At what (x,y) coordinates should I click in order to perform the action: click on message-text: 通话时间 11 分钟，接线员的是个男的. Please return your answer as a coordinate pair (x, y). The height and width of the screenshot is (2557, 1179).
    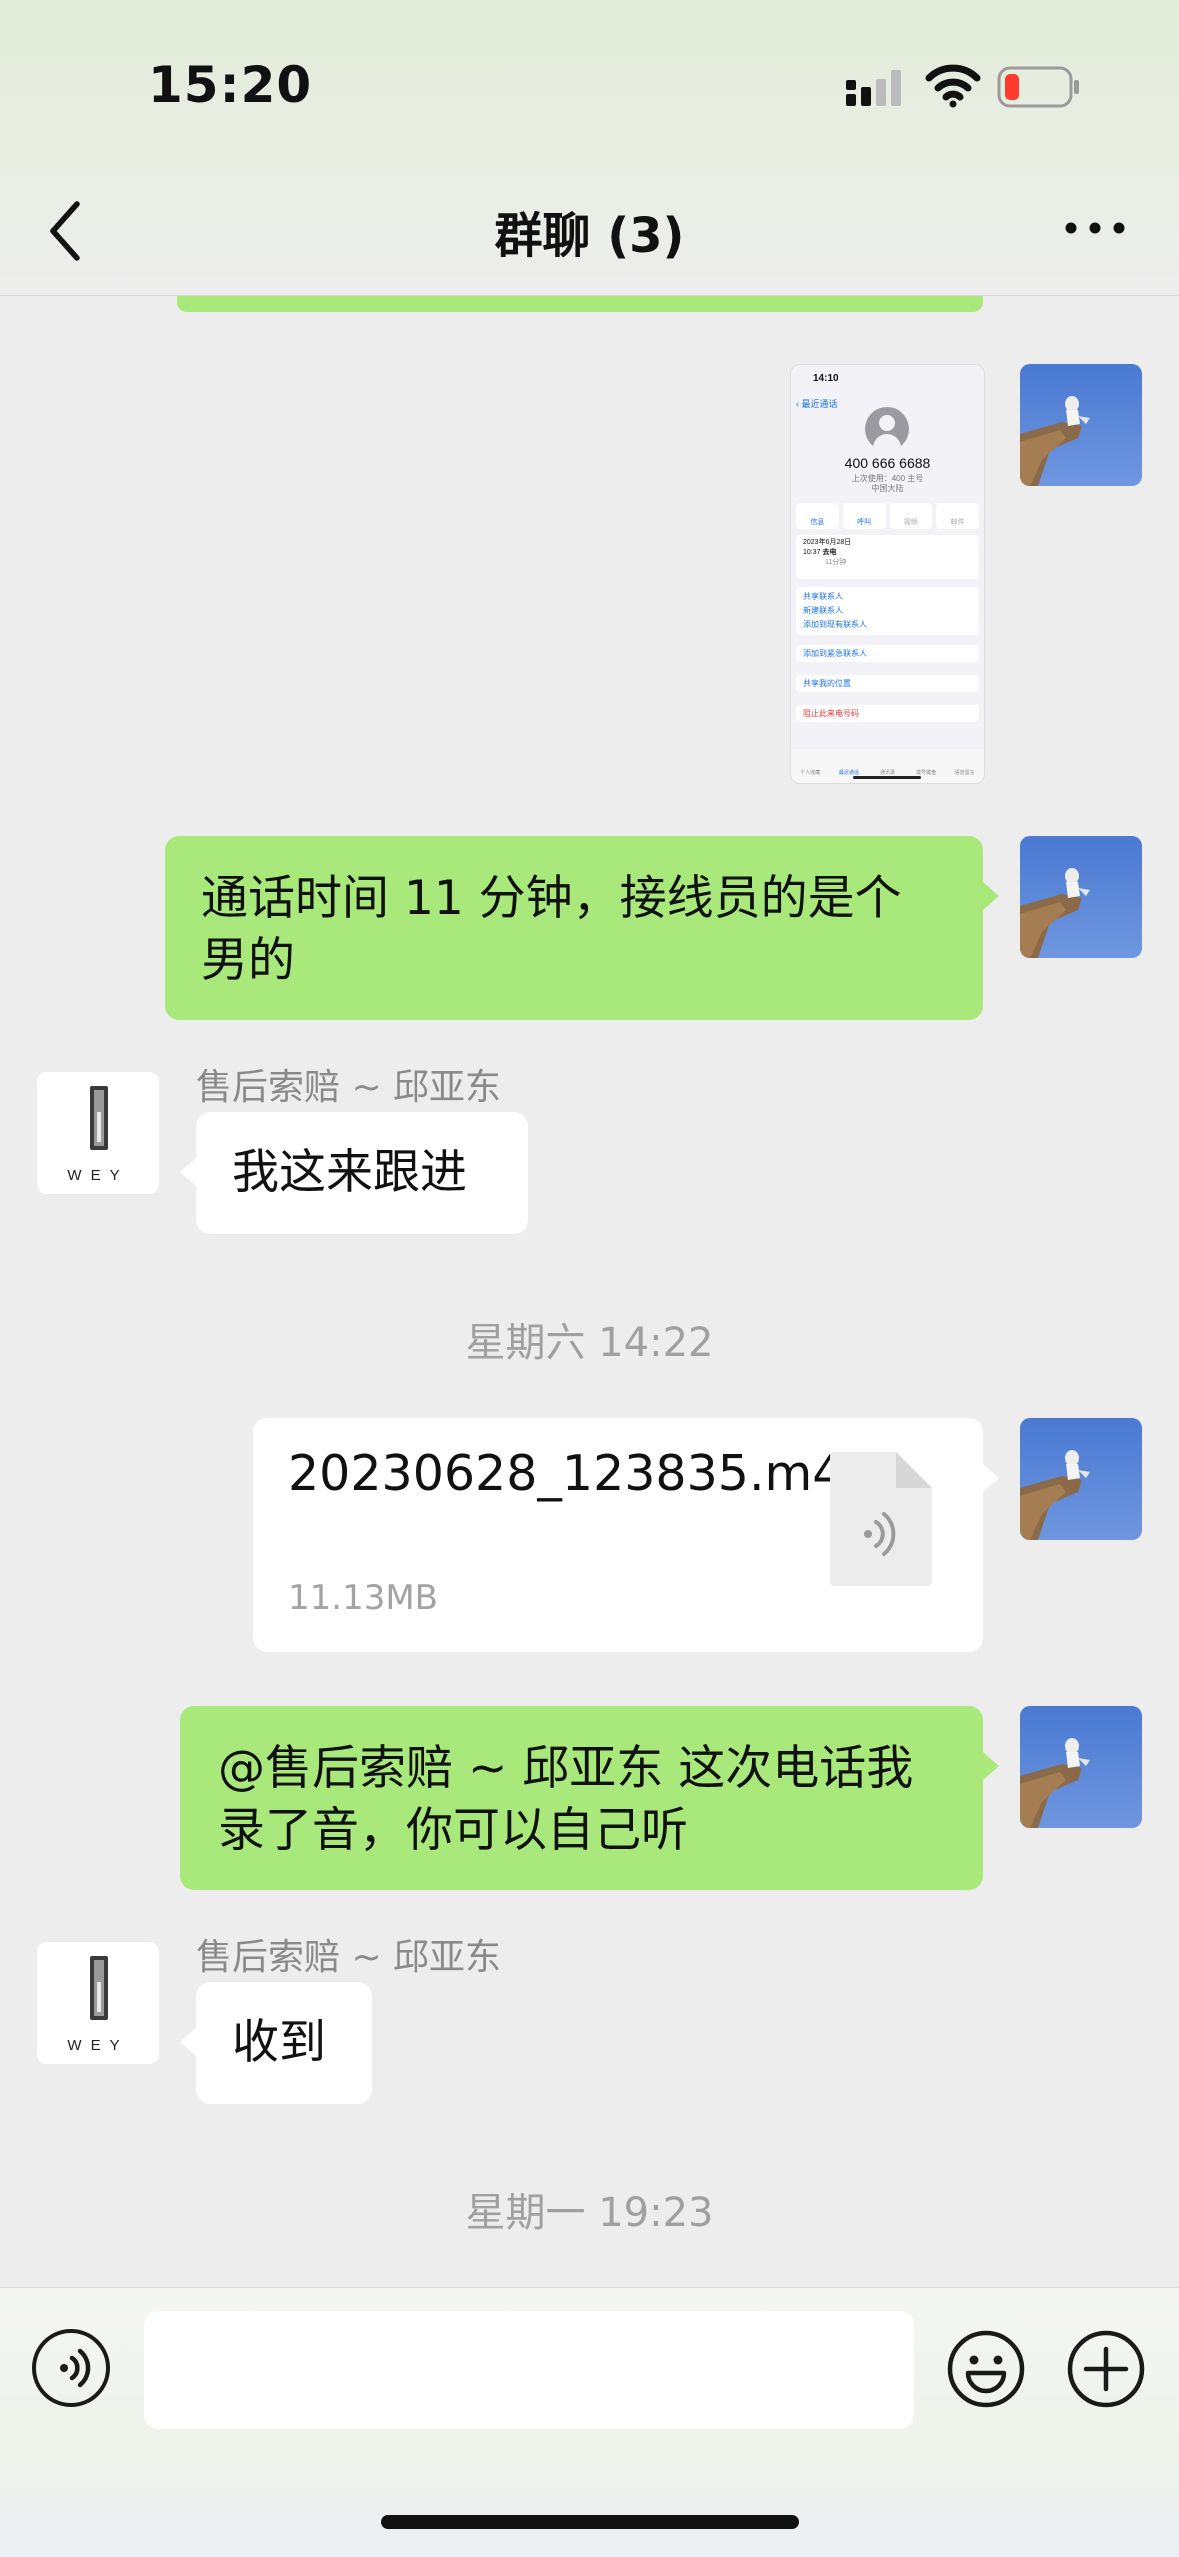
    Looking at the image, I should click on (551, 929).